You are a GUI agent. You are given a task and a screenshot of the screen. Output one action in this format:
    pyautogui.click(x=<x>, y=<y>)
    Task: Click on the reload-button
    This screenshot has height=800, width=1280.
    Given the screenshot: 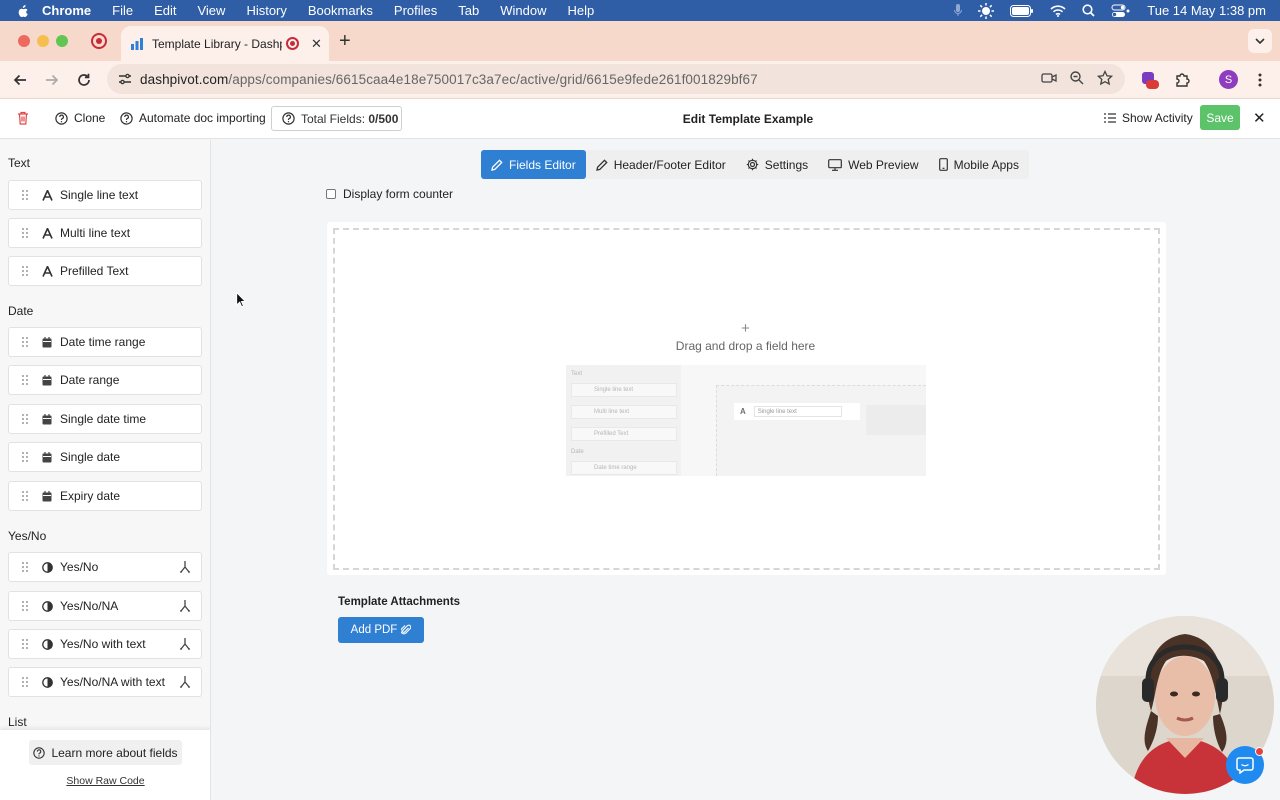 What is the action you would take?
    pyautogui.click(x=84, y=80)
    